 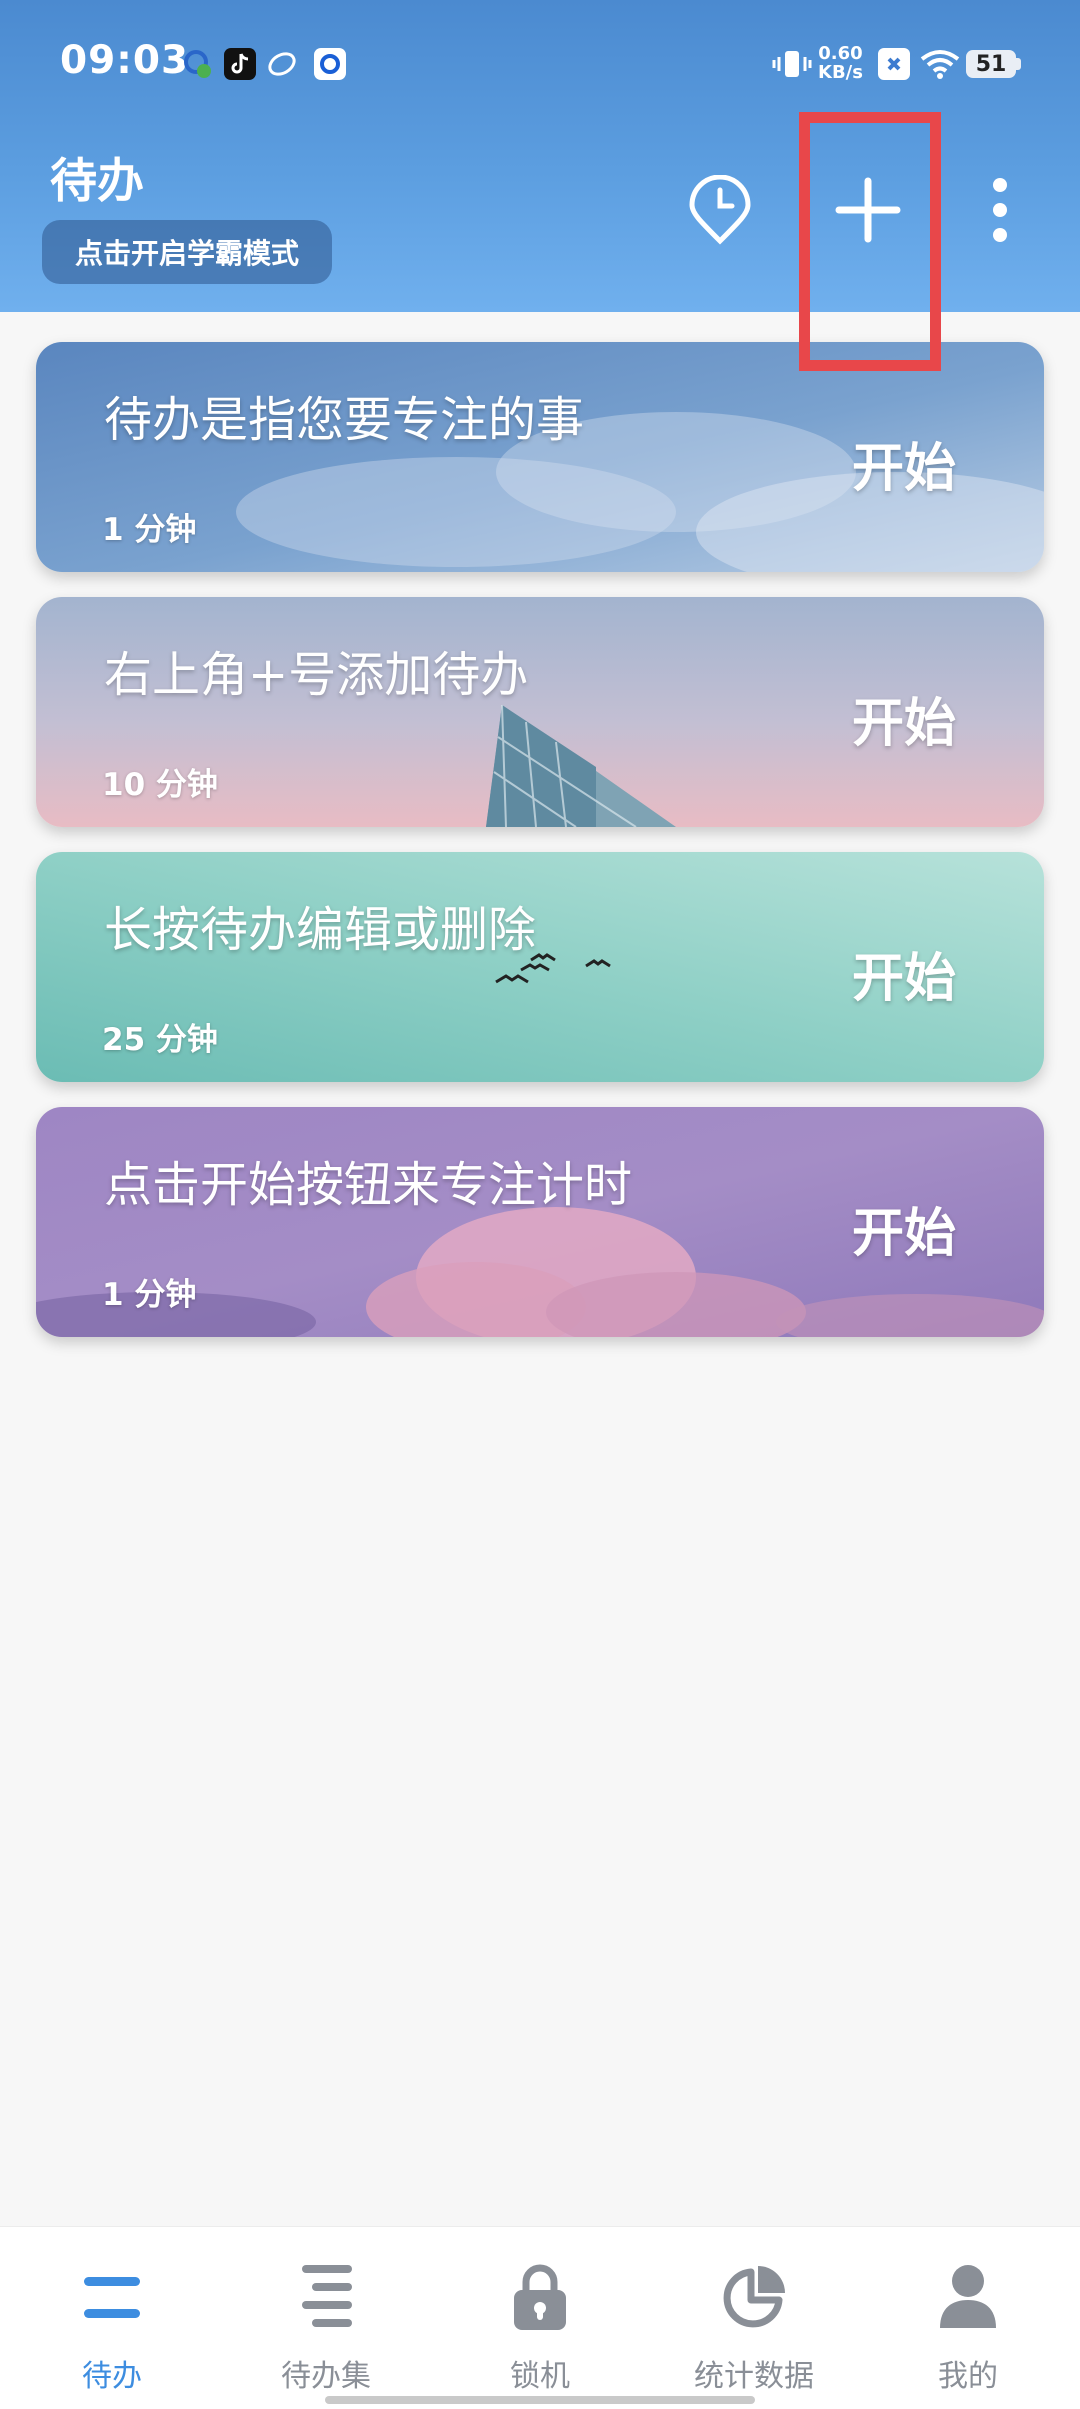 What do you see at coordinates (540, 2400) in the screenshot?
I see `home-indicator` at bounding box center [540, 2400].